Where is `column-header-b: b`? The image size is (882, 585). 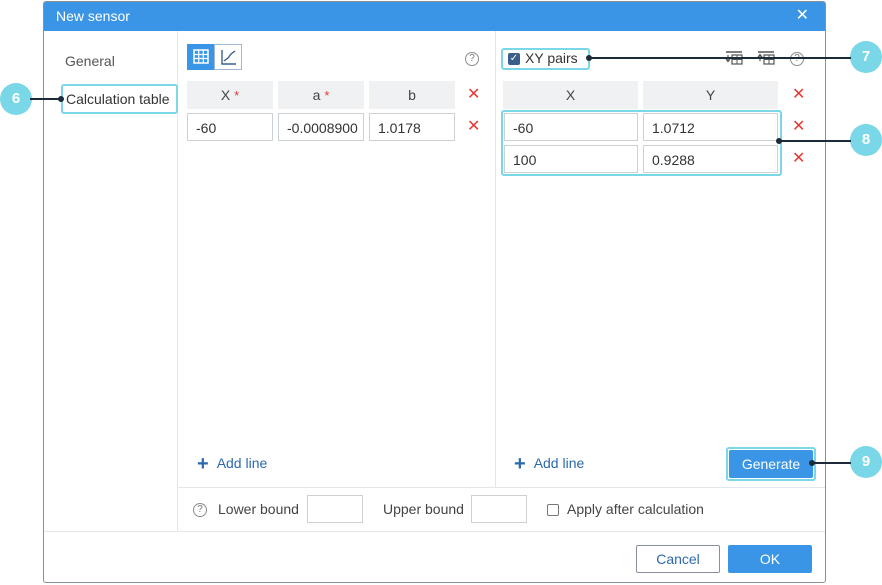 column-header-b: b is located at coordinates (412, 95).